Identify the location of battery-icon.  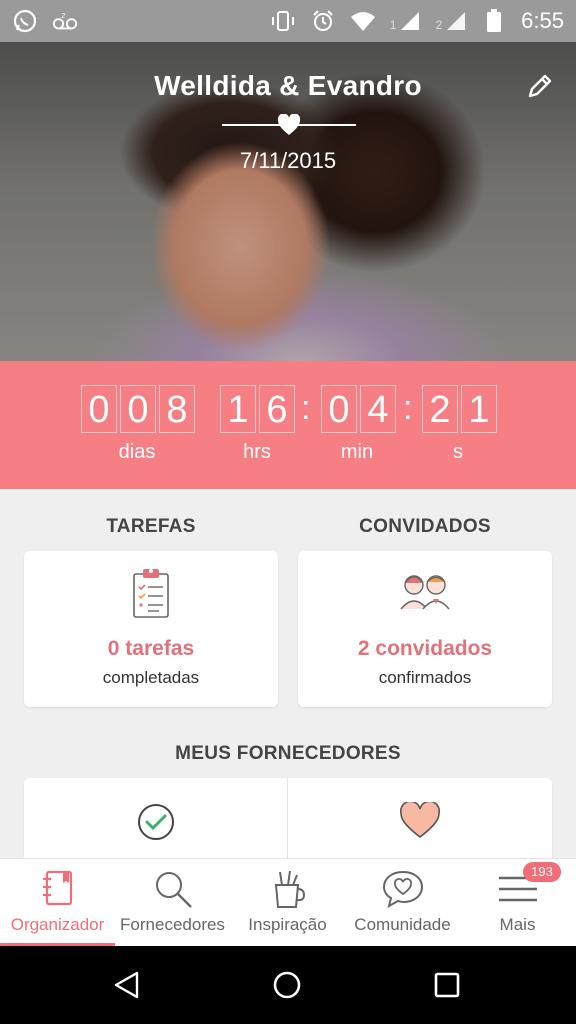
(494, 21).